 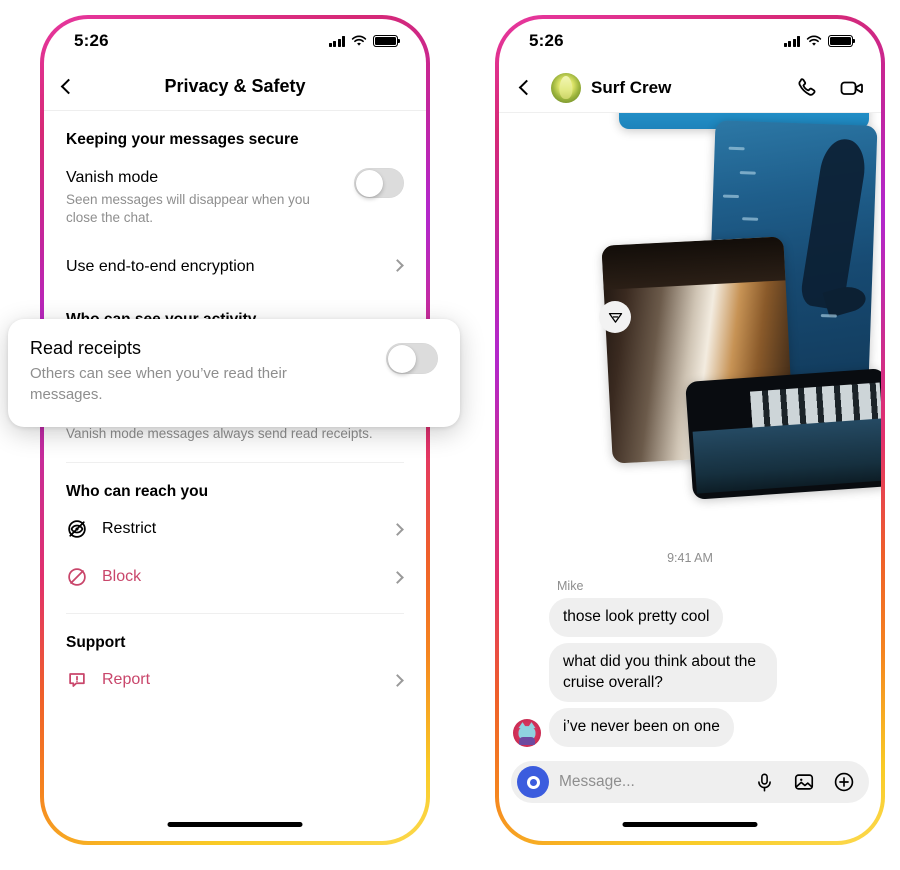 I want to click on section-heading-support: Support, so click(x=96, y=643).